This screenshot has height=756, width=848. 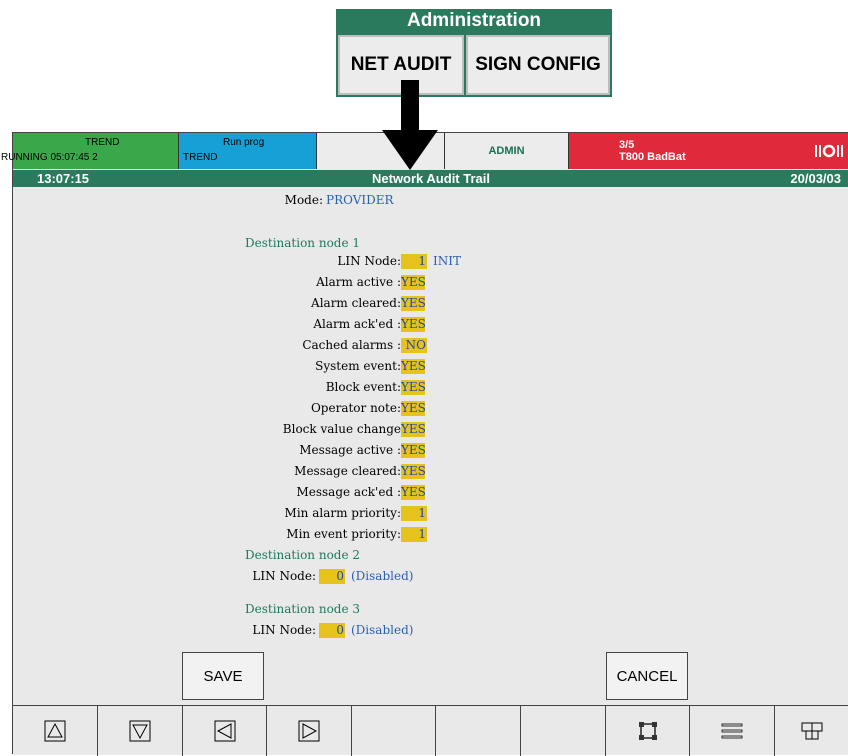 What do you see at coordinates (474, 20) in the screenshot?
I see `administration-menu-title: Administration` at bounding box center [474, 20].